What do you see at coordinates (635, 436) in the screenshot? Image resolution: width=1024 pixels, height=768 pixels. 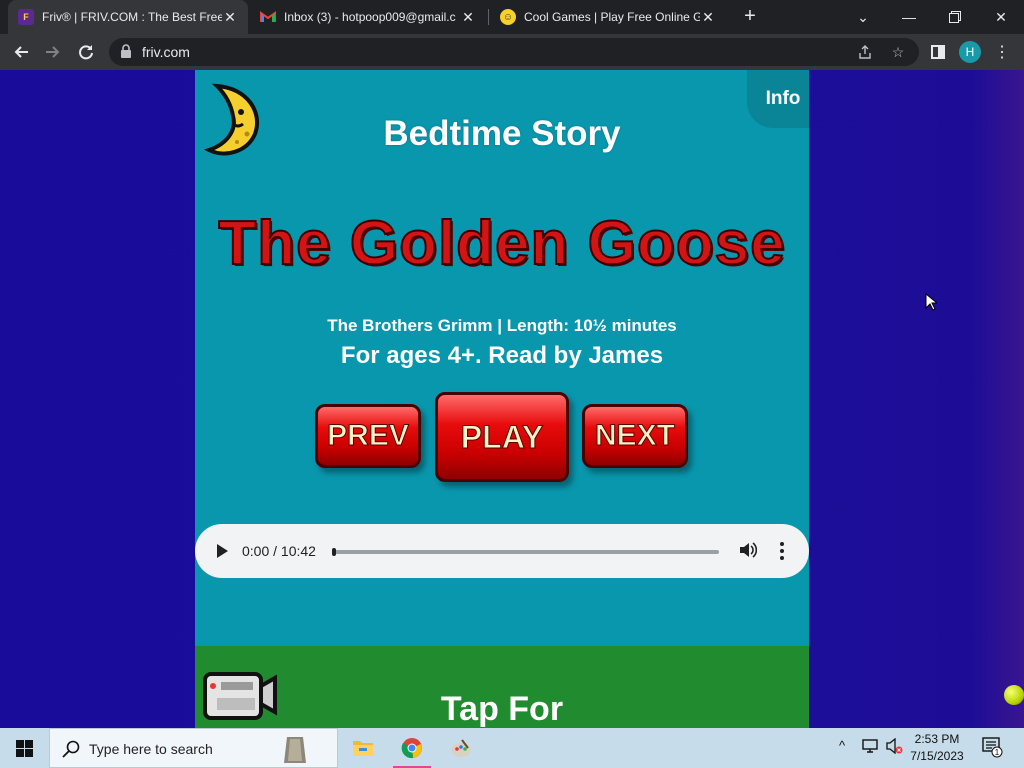 I see `next-button: NEXT` at bounding box center [635, 436].